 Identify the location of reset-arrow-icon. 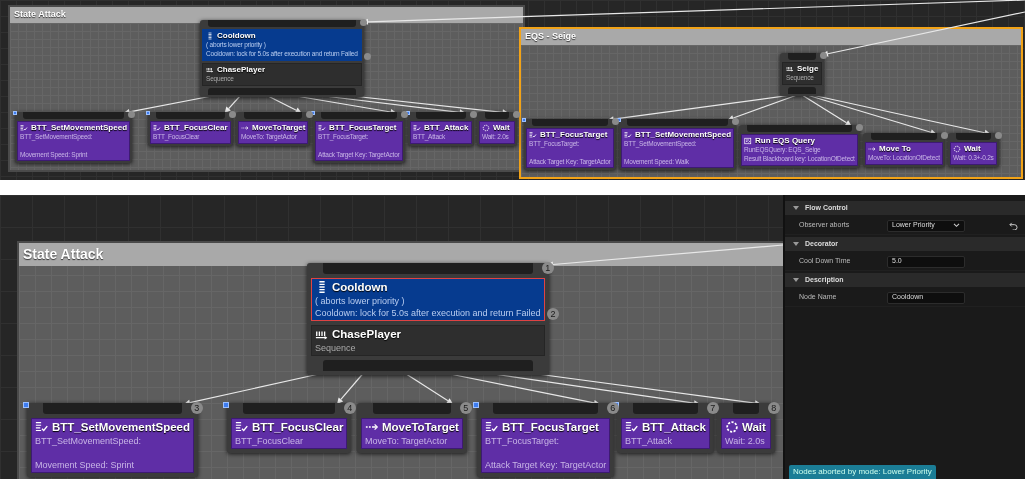
(1013, 225).